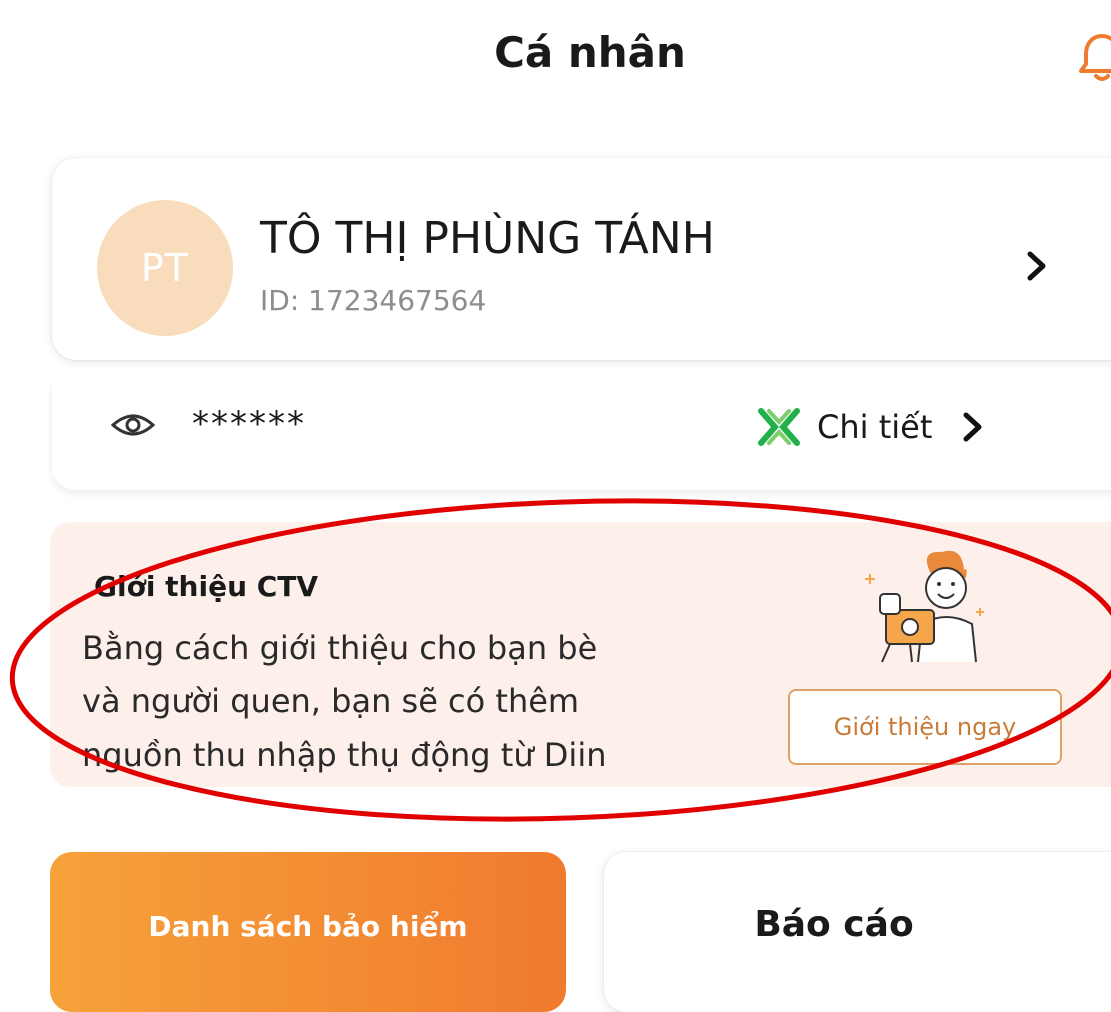  I want to click on bell-icon, so click(1091, 58).